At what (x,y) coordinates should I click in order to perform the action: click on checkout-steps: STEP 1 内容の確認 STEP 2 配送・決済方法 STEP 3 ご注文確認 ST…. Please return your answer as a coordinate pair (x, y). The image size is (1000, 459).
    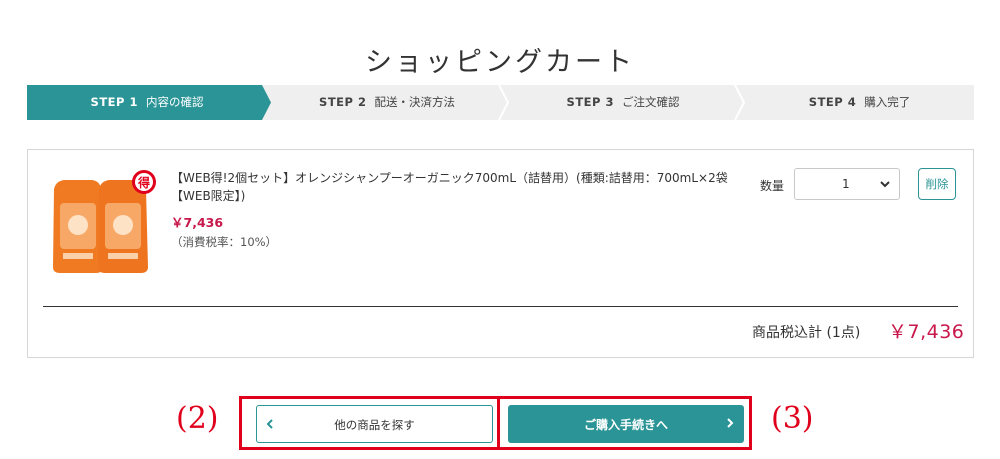
    Looking at the image, I should click on (500, 102).